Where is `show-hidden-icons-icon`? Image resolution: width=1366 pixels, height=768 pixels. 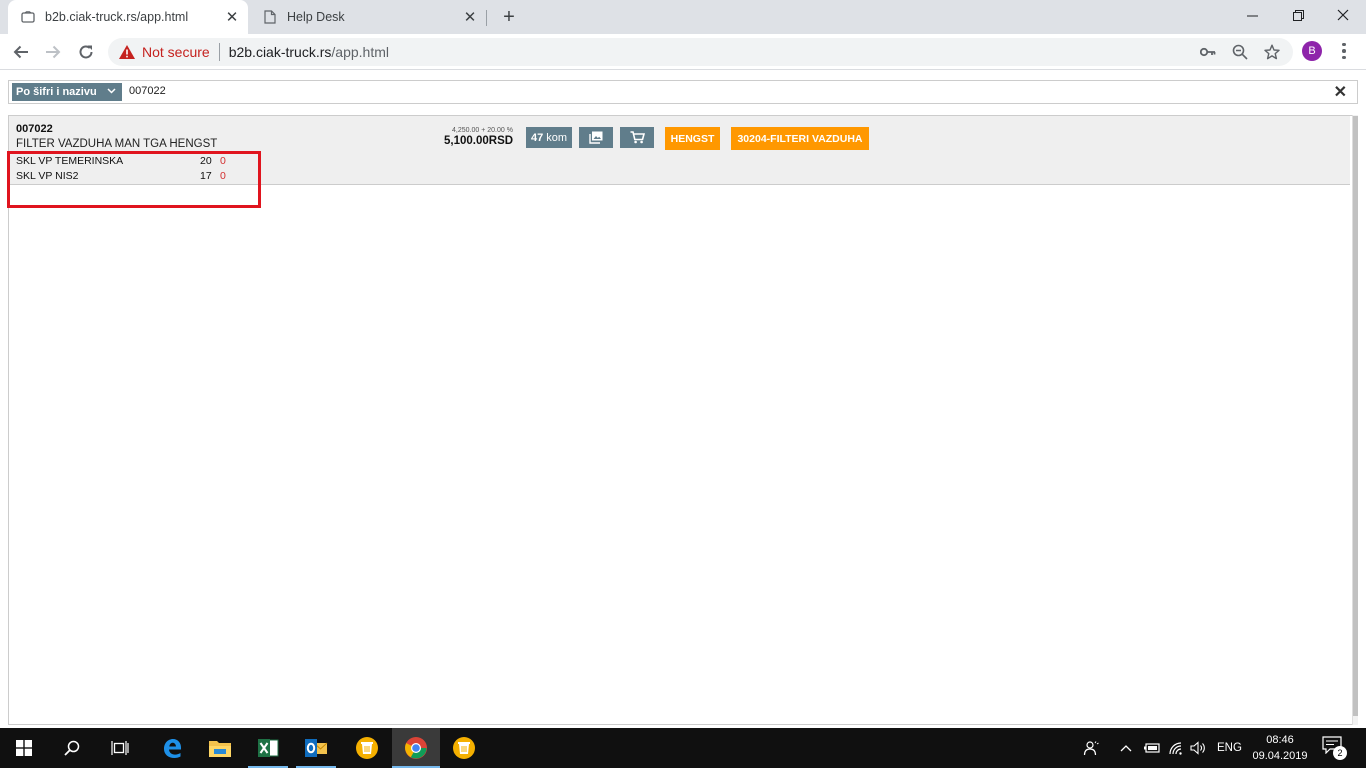
show-hidden-icons-icon is located at coordinates (1126, 748).